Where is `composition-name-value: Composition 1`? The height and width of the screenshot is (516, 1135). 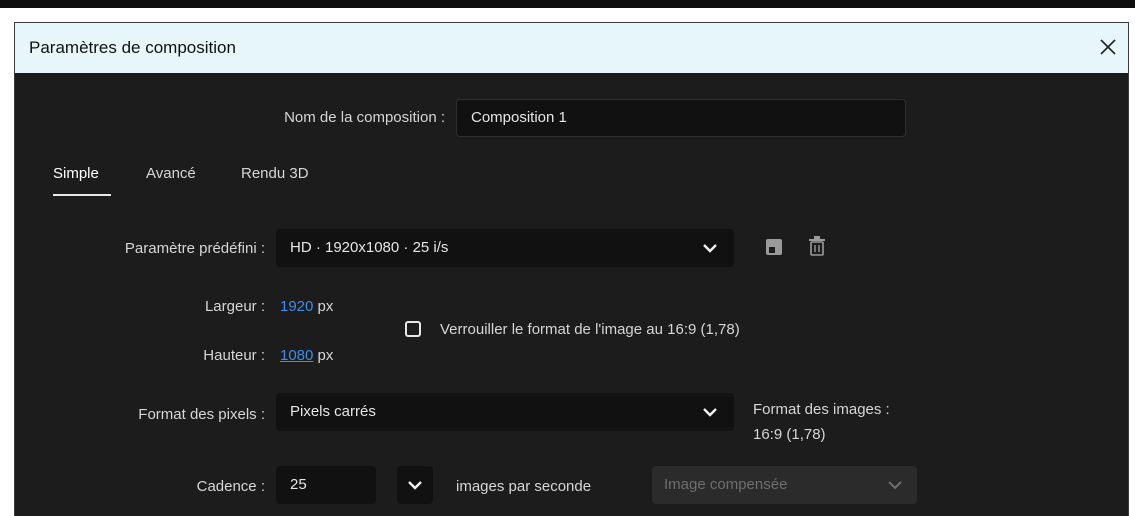 composition-name-value: Composition 1 is located at coordinates (519, 117).